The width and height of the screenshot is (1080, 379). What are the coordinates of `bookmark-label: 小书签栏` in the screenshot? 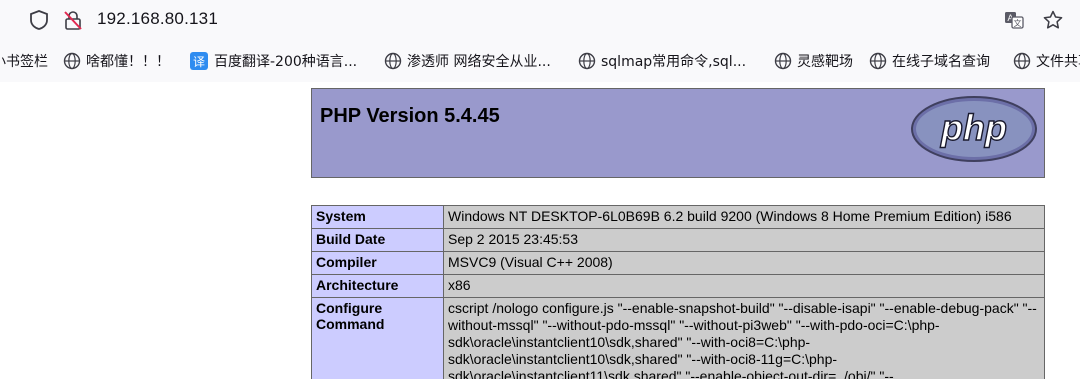 It's located at (24, 62).